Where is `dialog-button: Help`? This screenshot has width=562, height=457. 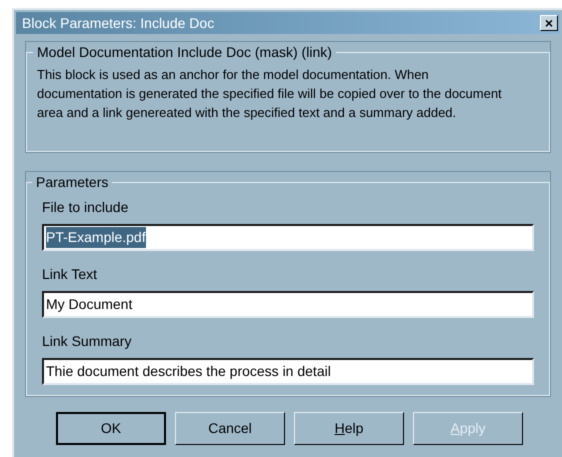
dialog-button: Help is located at coordinates (349, 428).